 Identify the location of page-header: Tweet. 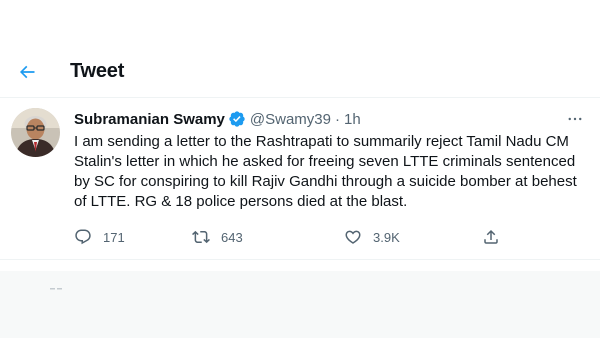
(300, 72).